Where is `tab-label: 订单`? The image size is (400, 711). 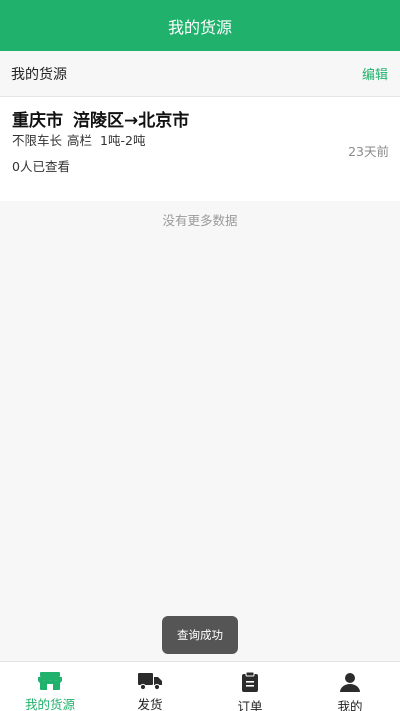
tab-label: 订单 is located at coordinates (250, 705).